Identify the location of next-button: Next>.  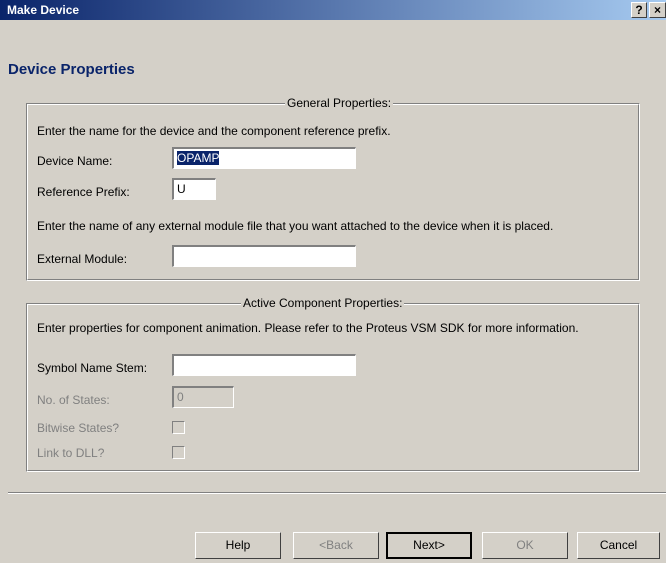
(429, 545).